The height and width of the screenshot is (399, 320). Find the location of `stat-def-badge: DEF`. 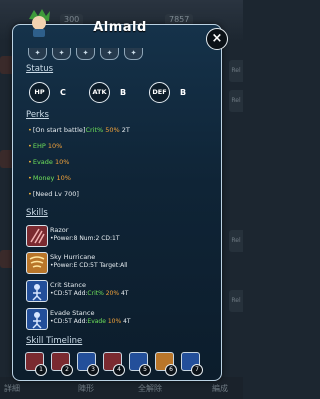

stat-def-badge: DEF is located at coordinates (159, 92).